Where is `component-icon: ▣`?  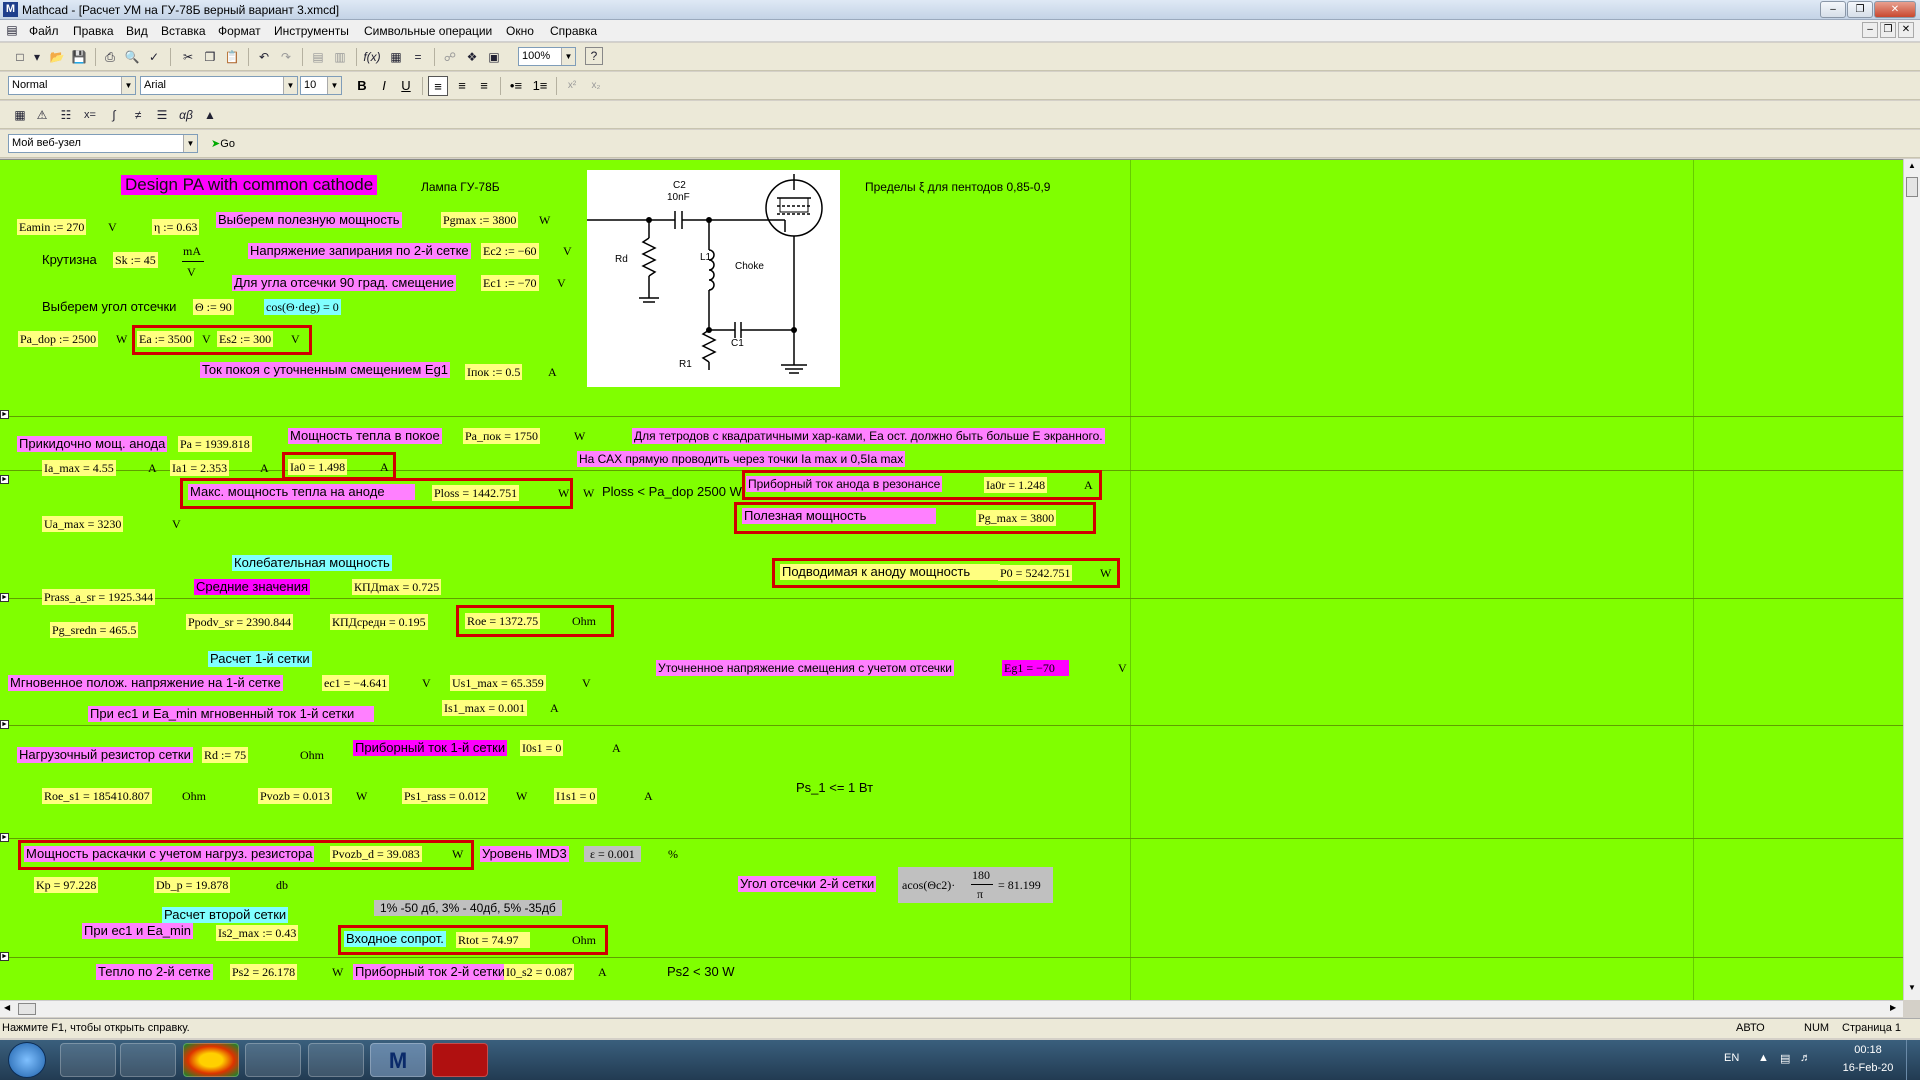 component-icon: ▣ is located at coordinates (494, 57).